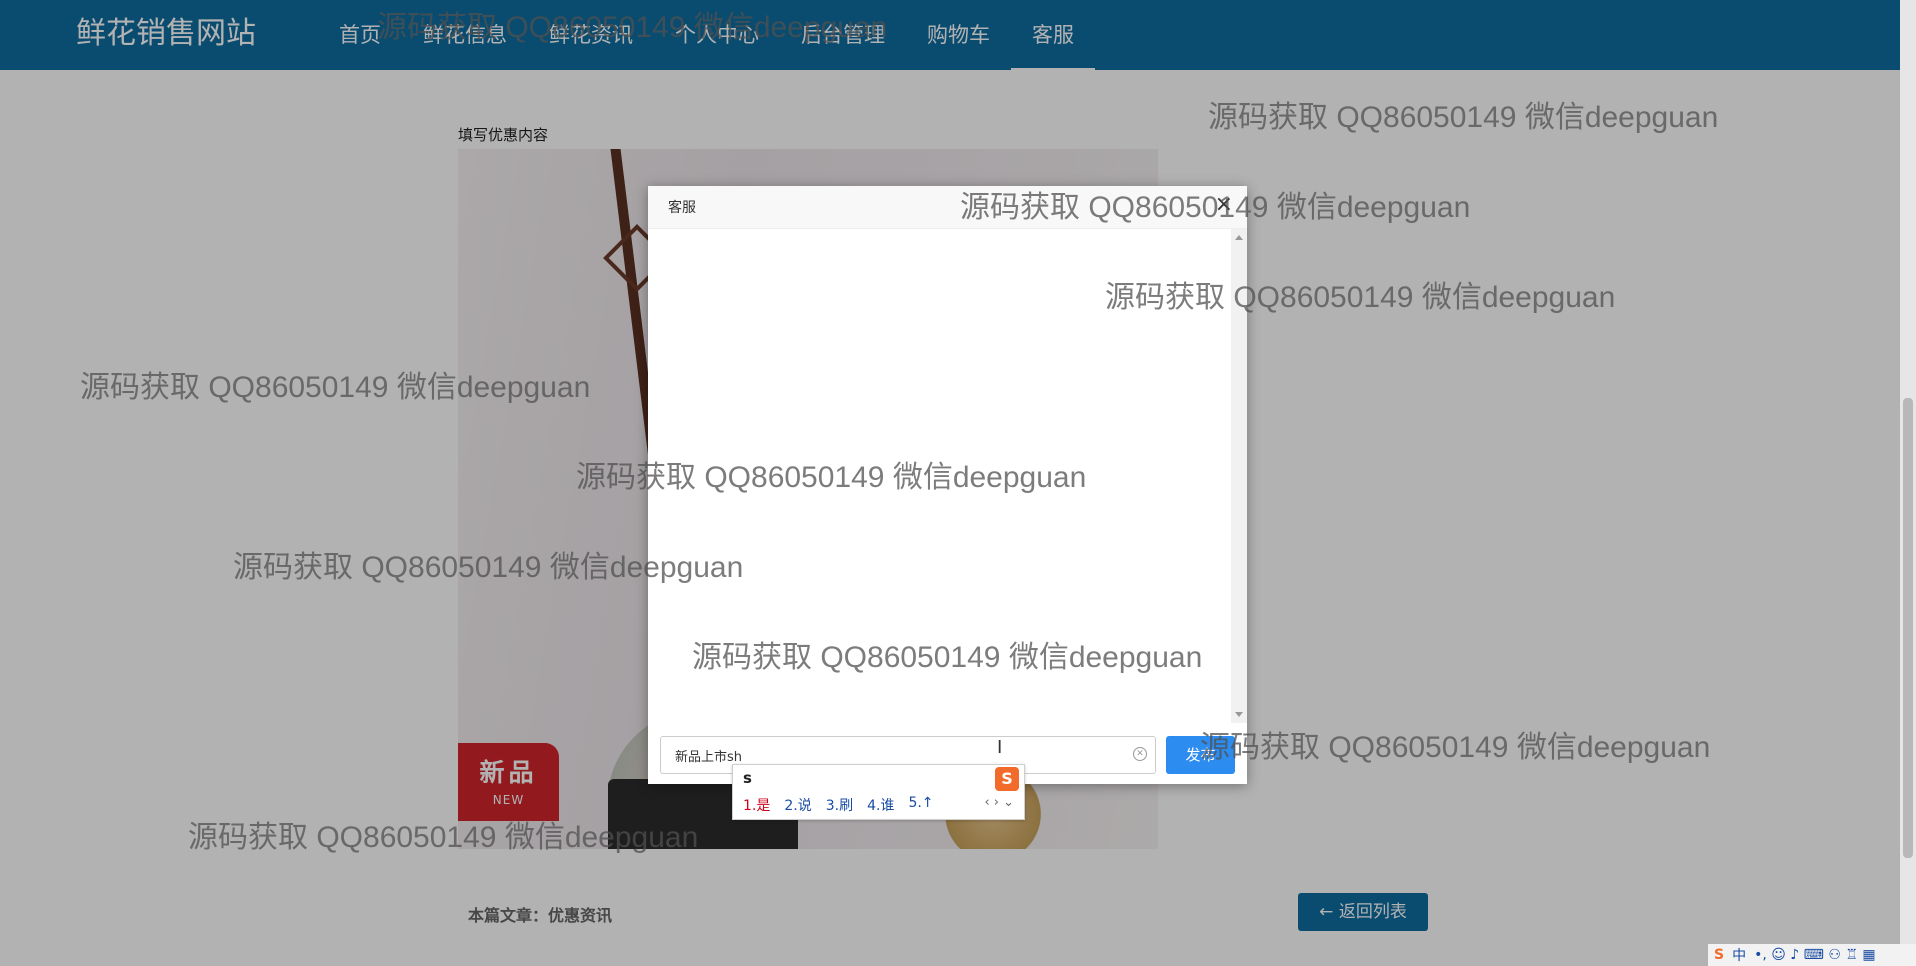  Describe the element at coordinates (1908, 628) in the screenshot. I see `page-scrollbar-thumb` at that location.